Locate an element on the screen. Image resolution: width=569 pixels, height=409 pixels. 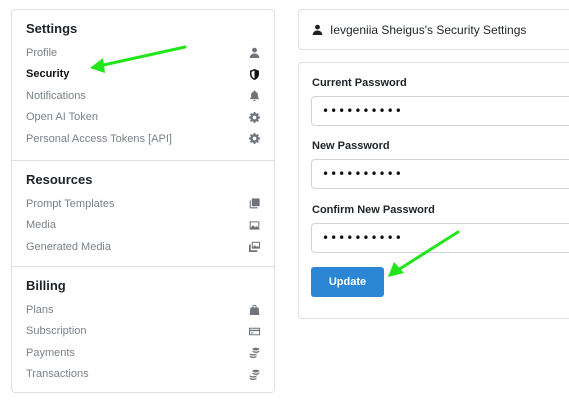
update-button: Update is located at coordinates (347, 282).